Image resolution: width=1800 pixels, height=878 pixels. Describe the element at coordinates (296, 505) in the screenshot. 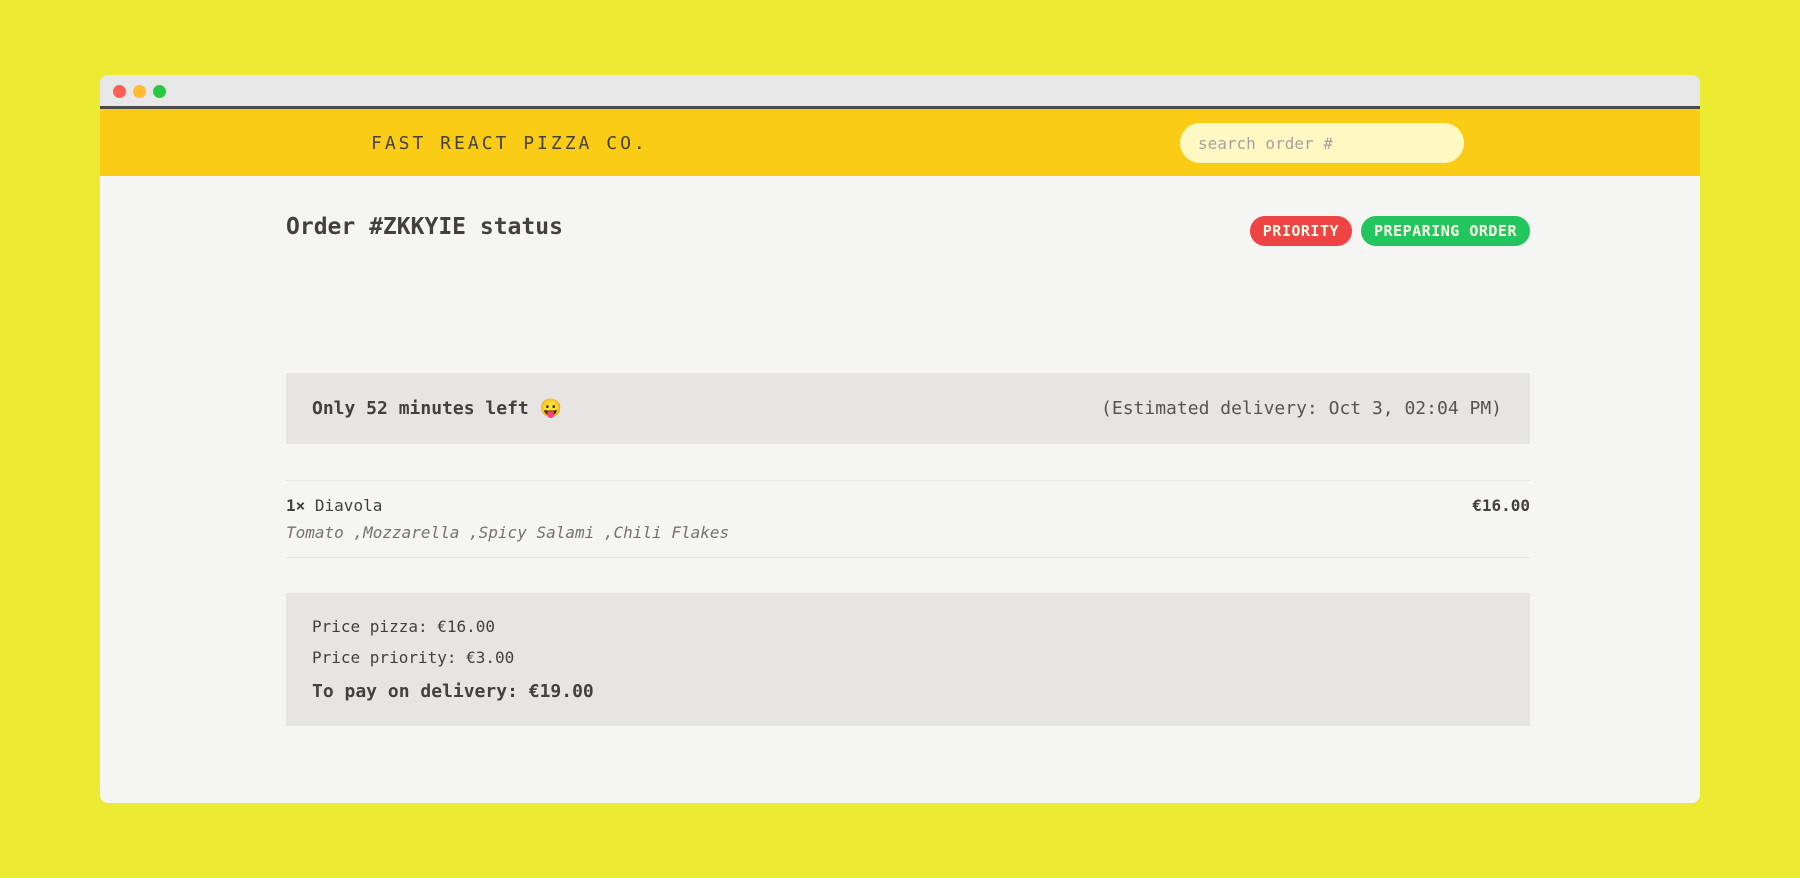

I see `item-quantity: 1×` at that location.